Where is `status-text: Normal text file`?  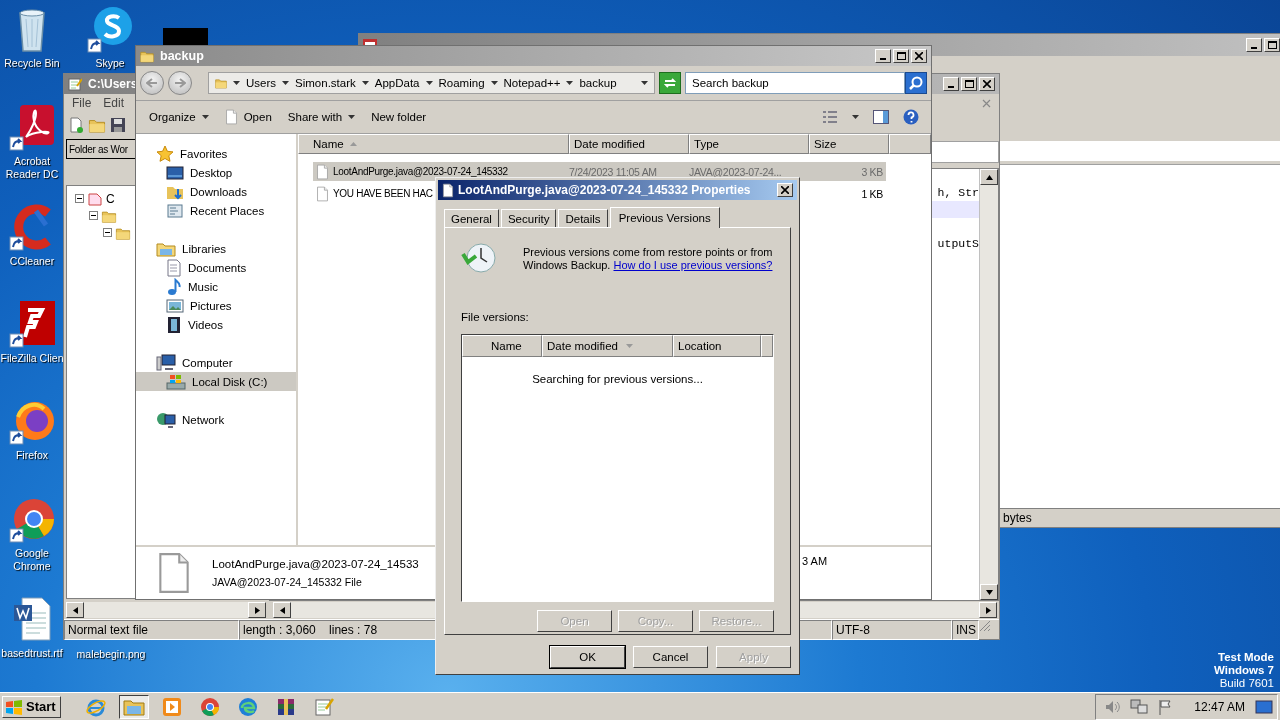 status-text: Normal text file is located at coordinates (151, 630).